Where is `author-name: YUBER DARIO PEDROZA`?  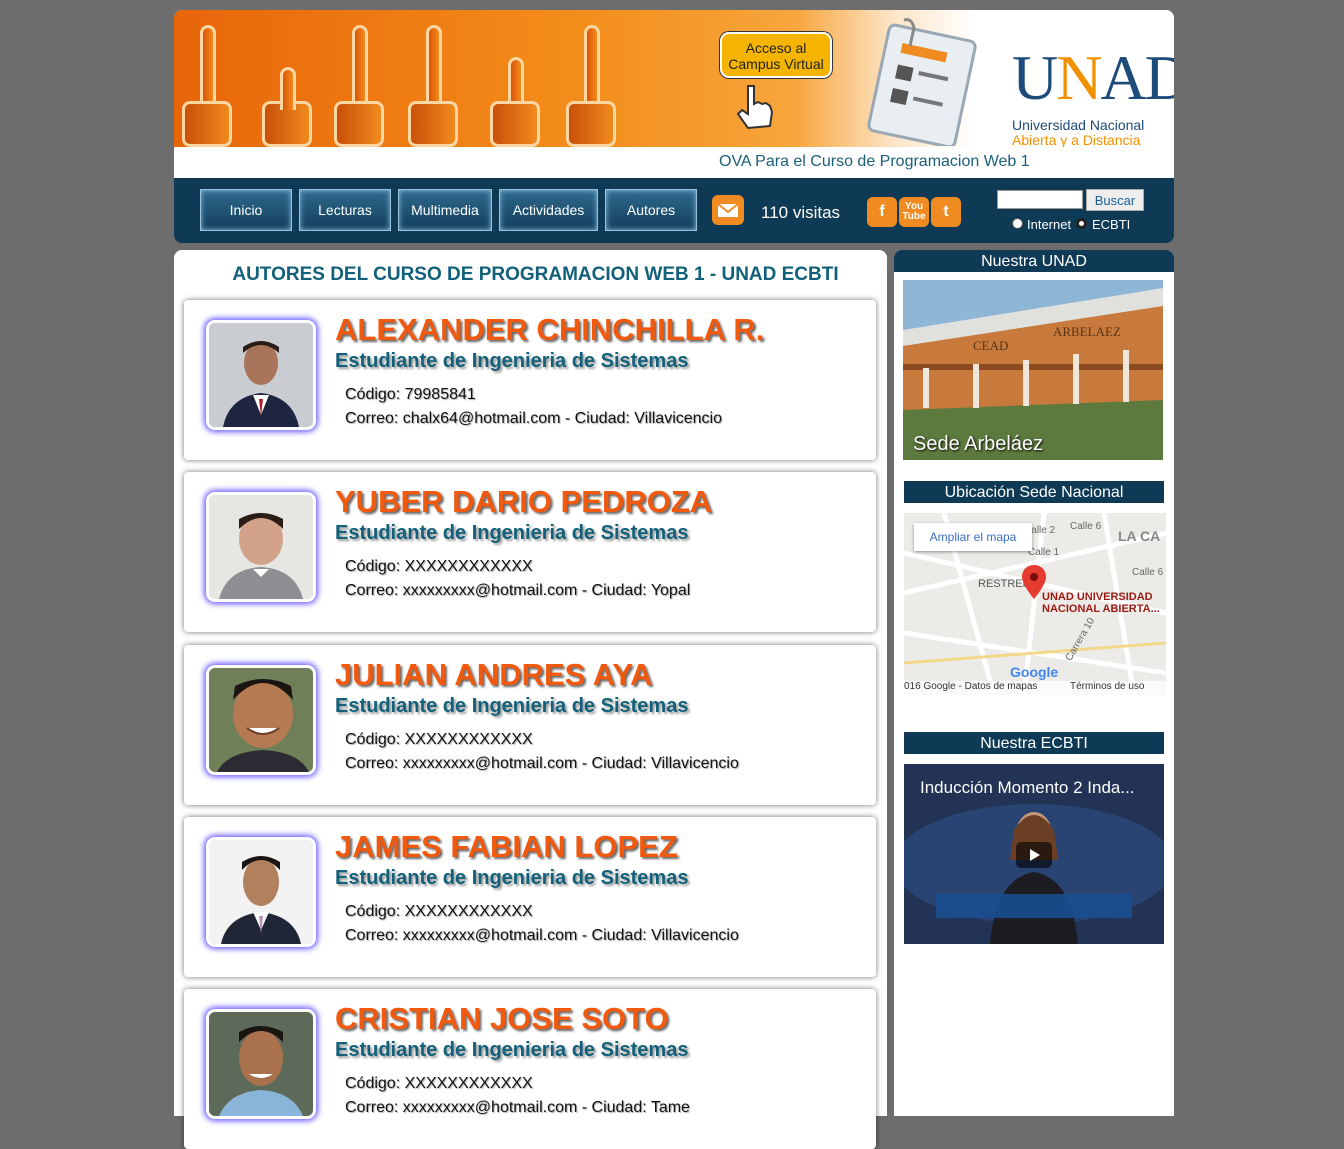 author-name: YUBER DARIO PEDROZA is located at coordinates (524, 501).